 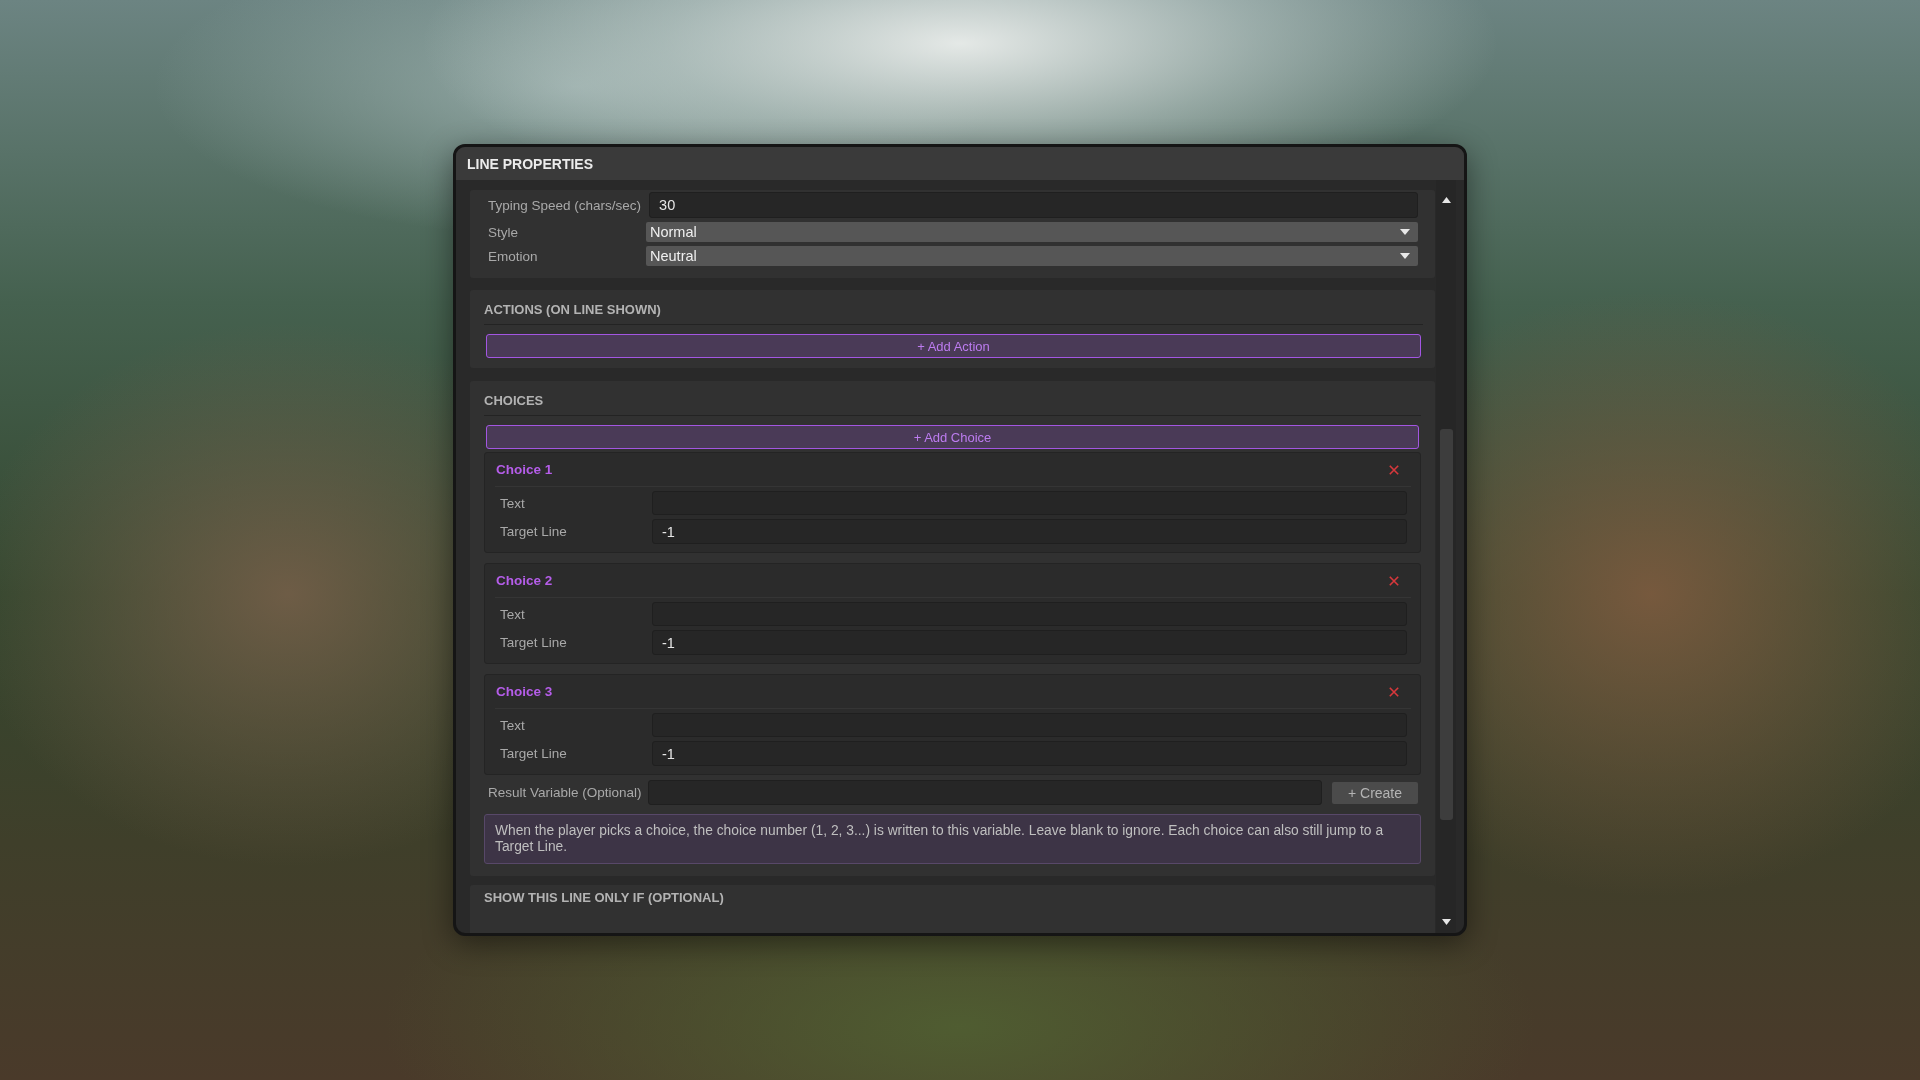 I want to click on add-action-button: + Add Action, so click(x=953, y=346).